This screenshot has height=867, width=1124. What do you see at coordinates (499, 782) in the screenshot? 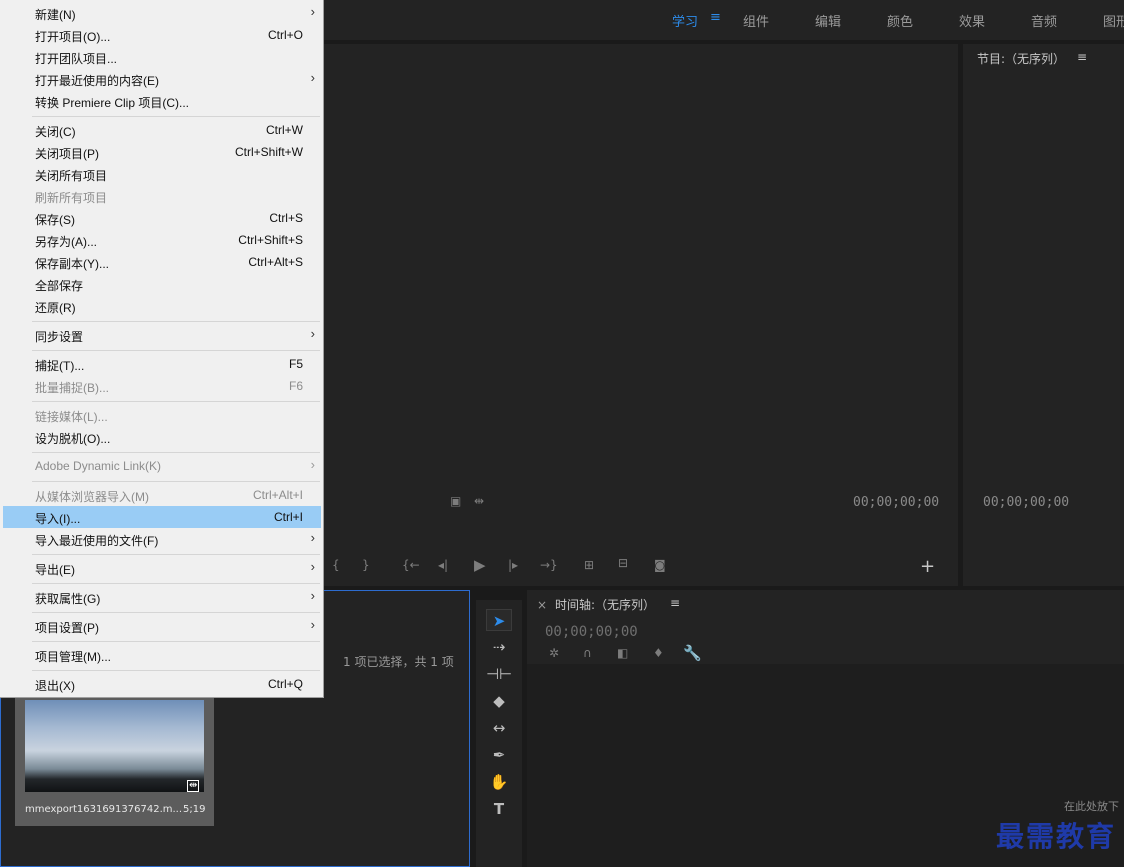
I see `hand-tool-icon: ✋` at bounding box center [499, 782].